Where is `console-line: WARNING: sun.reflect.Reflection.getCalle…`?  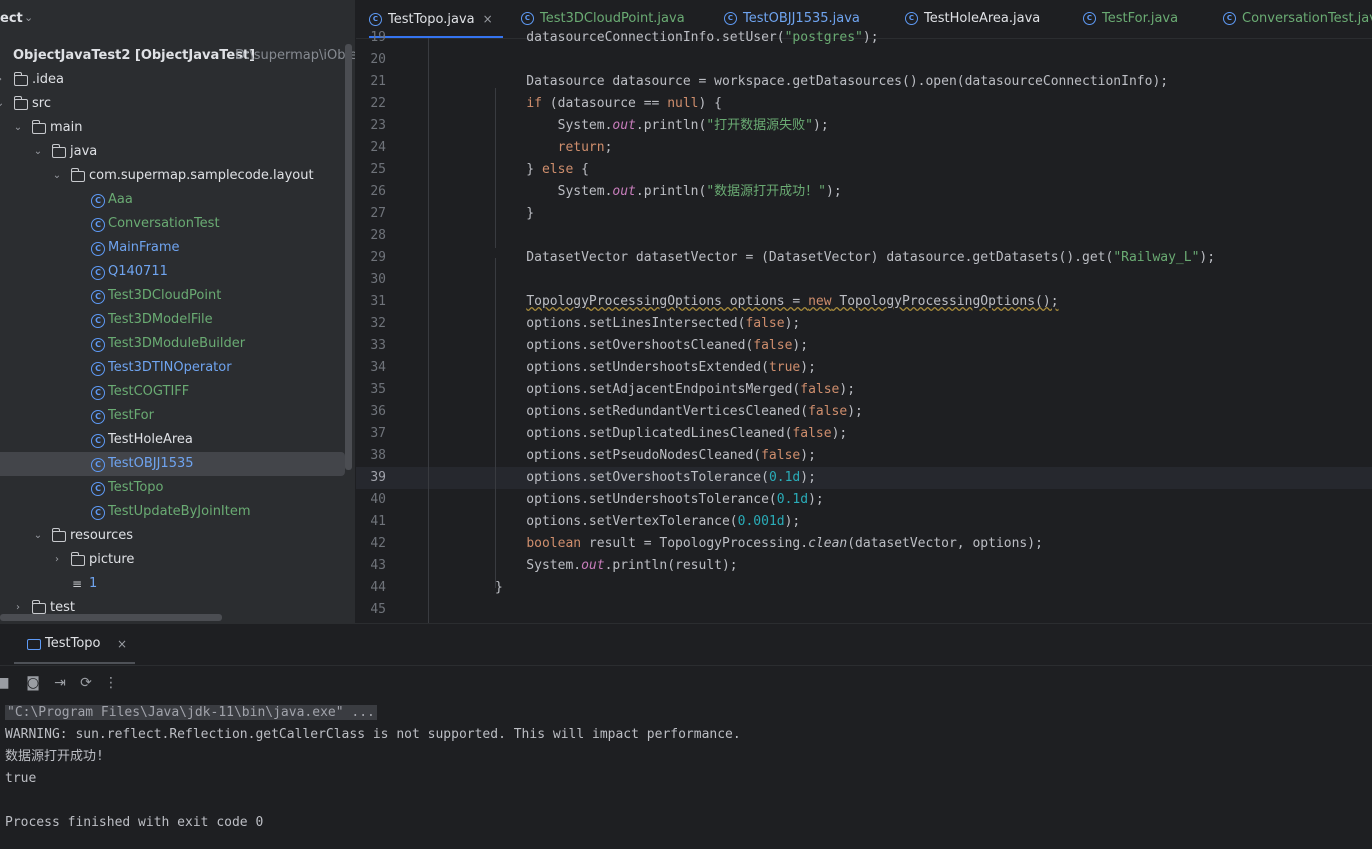 console-line: WARNING: sun.reflect.Reflection.getCalle… is located at coordinates (373, 735).